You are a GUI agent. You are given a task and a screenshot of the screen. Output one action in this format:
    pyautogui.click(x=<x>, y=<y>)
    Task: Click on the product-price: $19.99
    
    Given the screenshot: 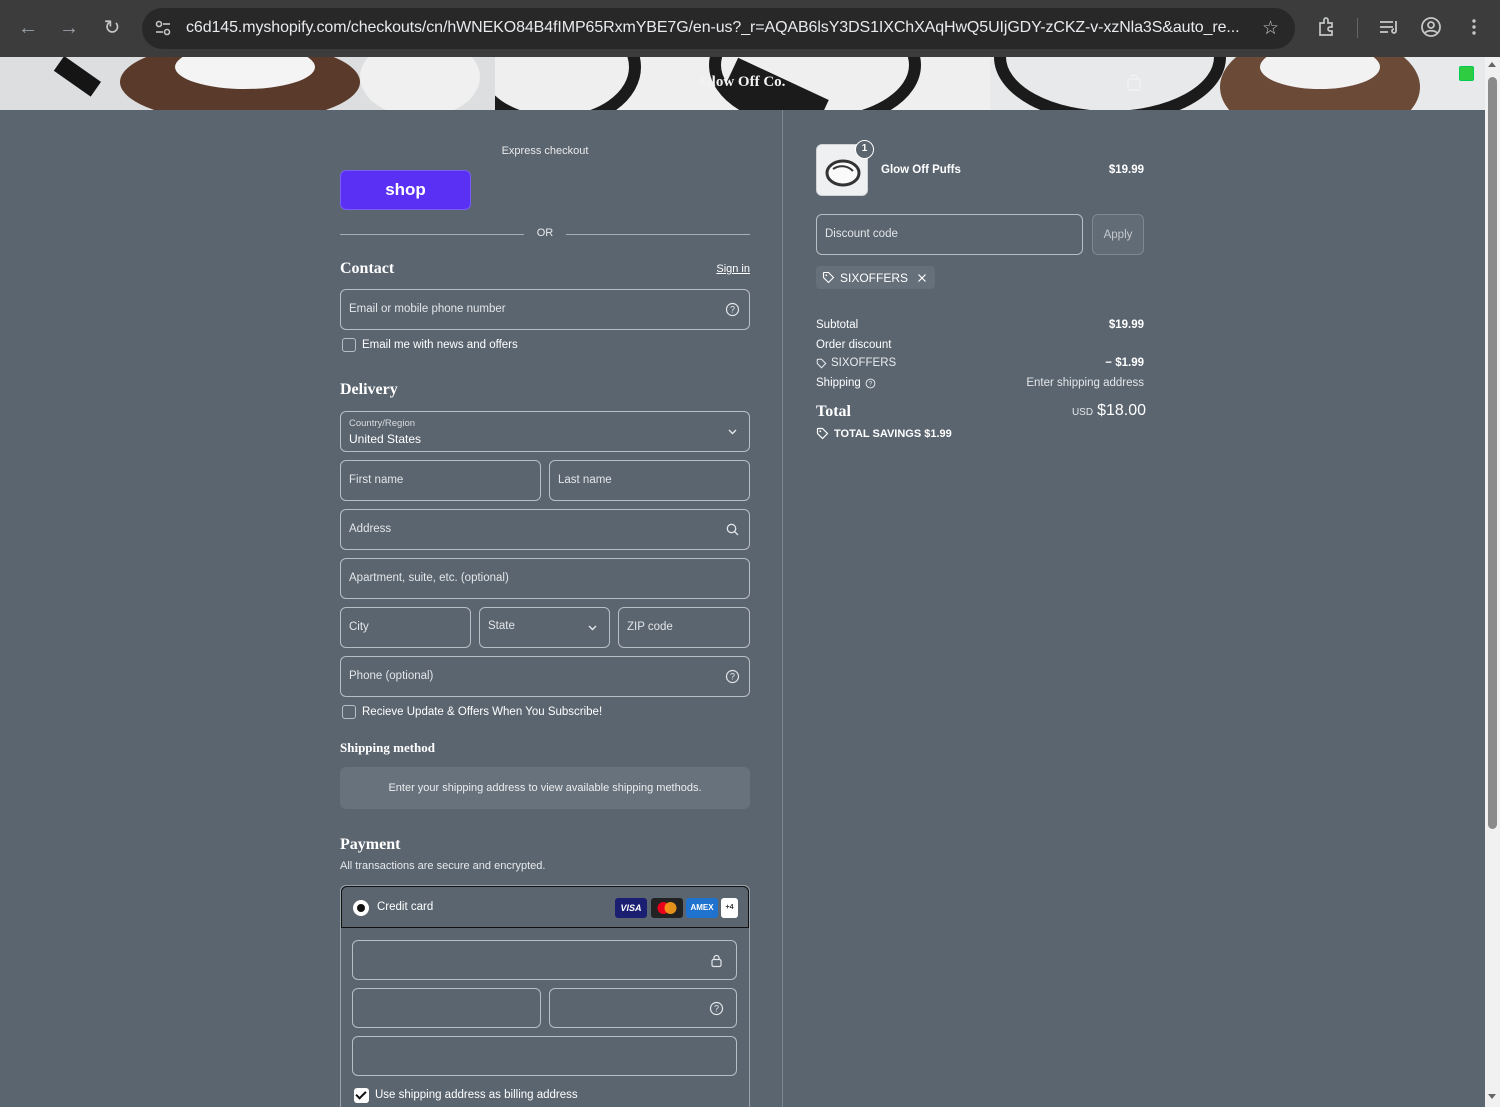 What is the action you would take?
    pyautogui.click(x=1126, y=170)
    